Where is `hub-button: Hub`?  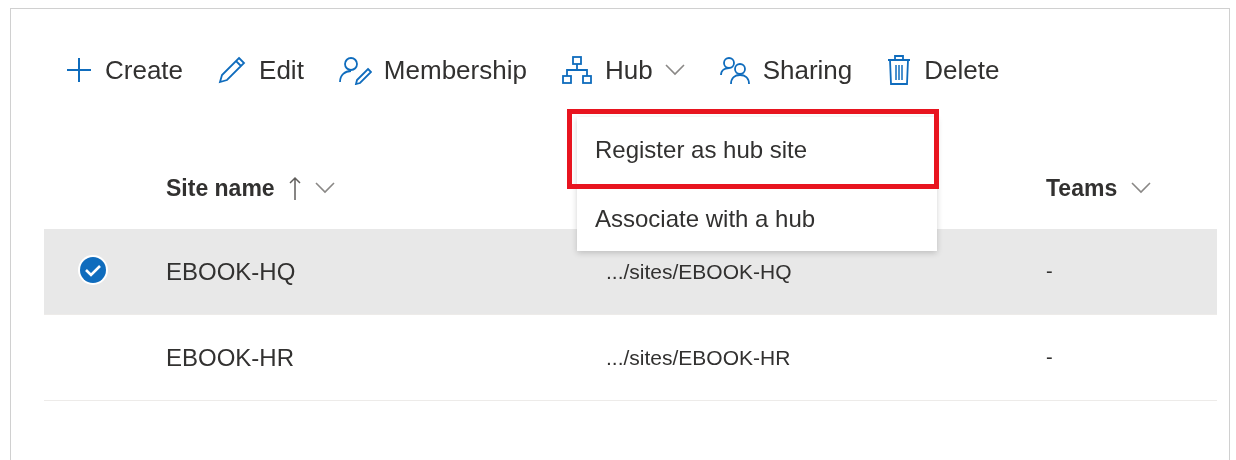 hub-button: Hub is located at coordinates (622, 70).